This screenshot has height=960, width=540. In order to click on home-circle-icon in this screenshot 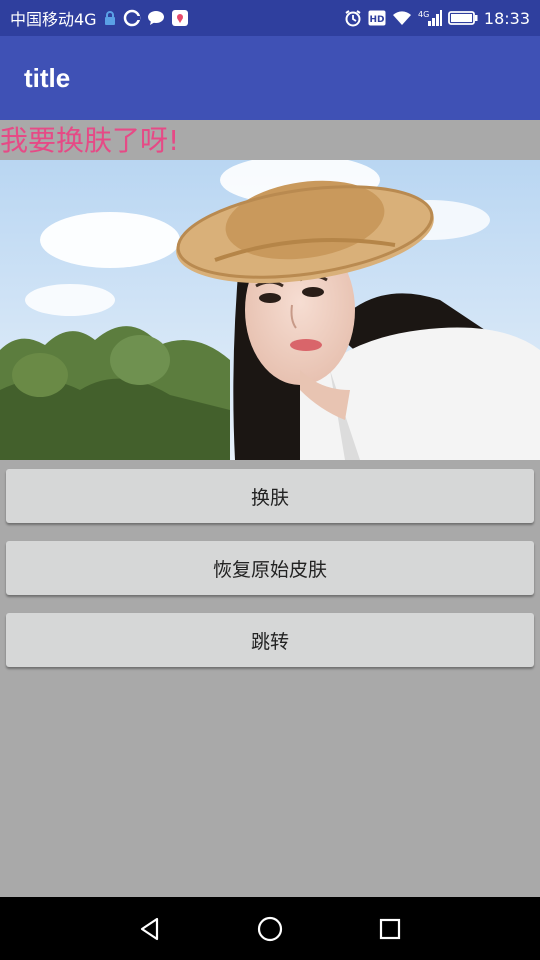, I will do `click(270, 928)`.